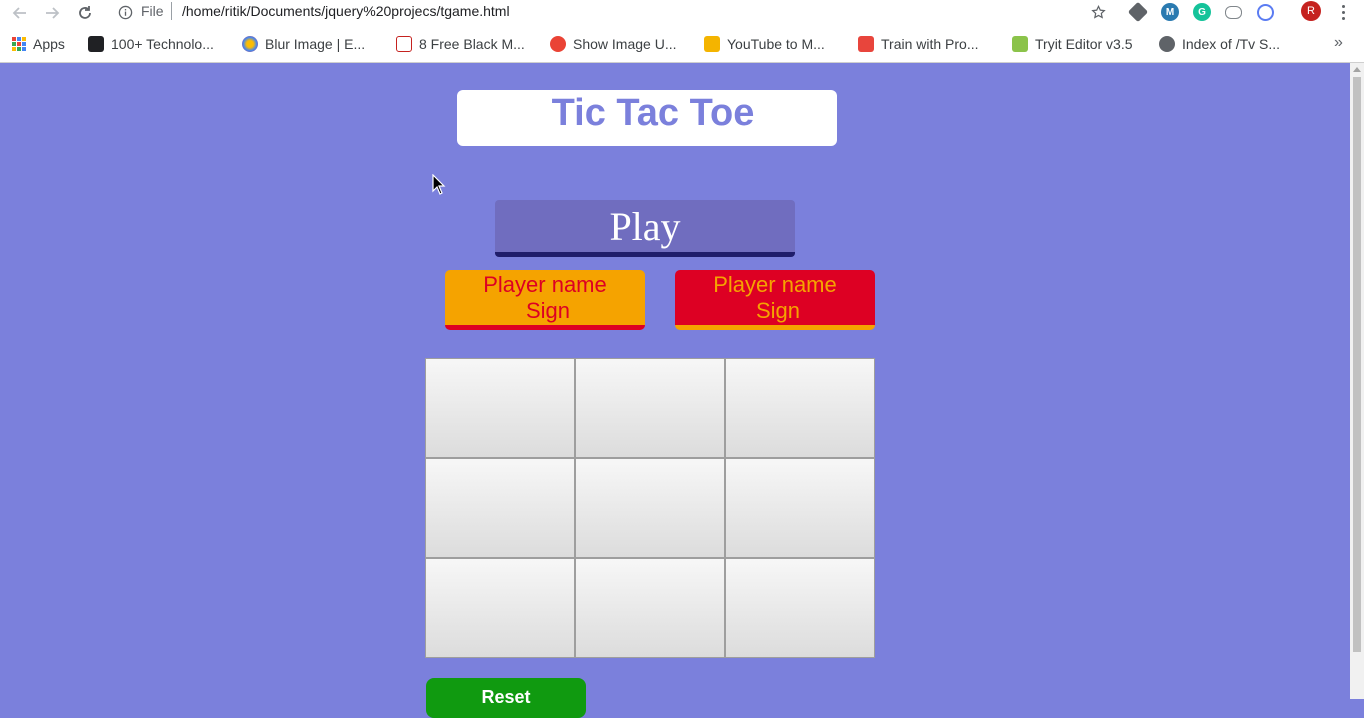  Describe the element at coordinates (1084, 44) in the screenshot. I see `bookmark-label: Tryit Editor v3.5` at that location.